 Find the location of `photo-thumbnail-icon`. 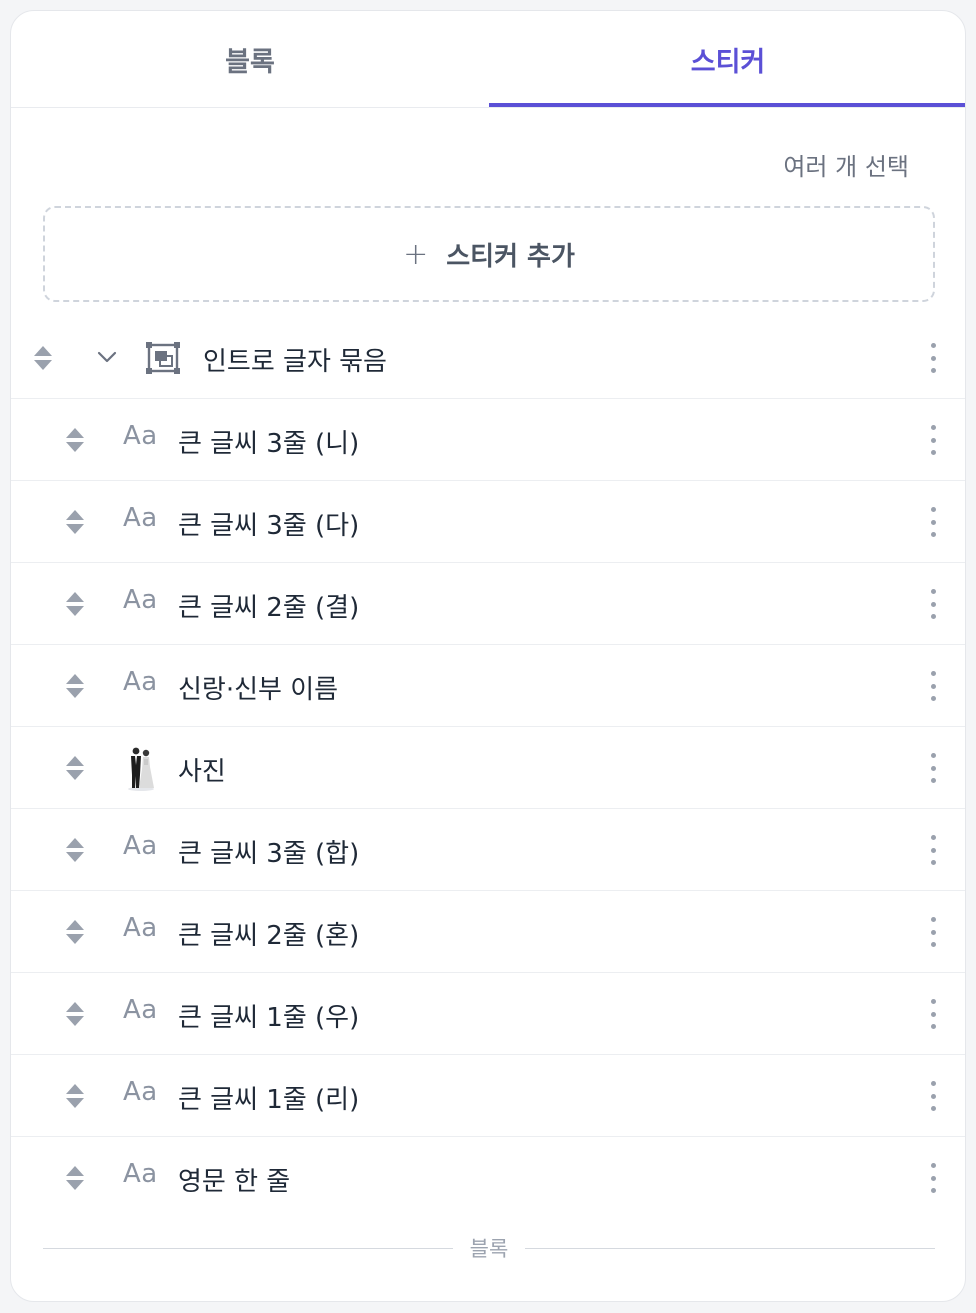

photo-thumbnail-icon is located at coordinates (141, 768).